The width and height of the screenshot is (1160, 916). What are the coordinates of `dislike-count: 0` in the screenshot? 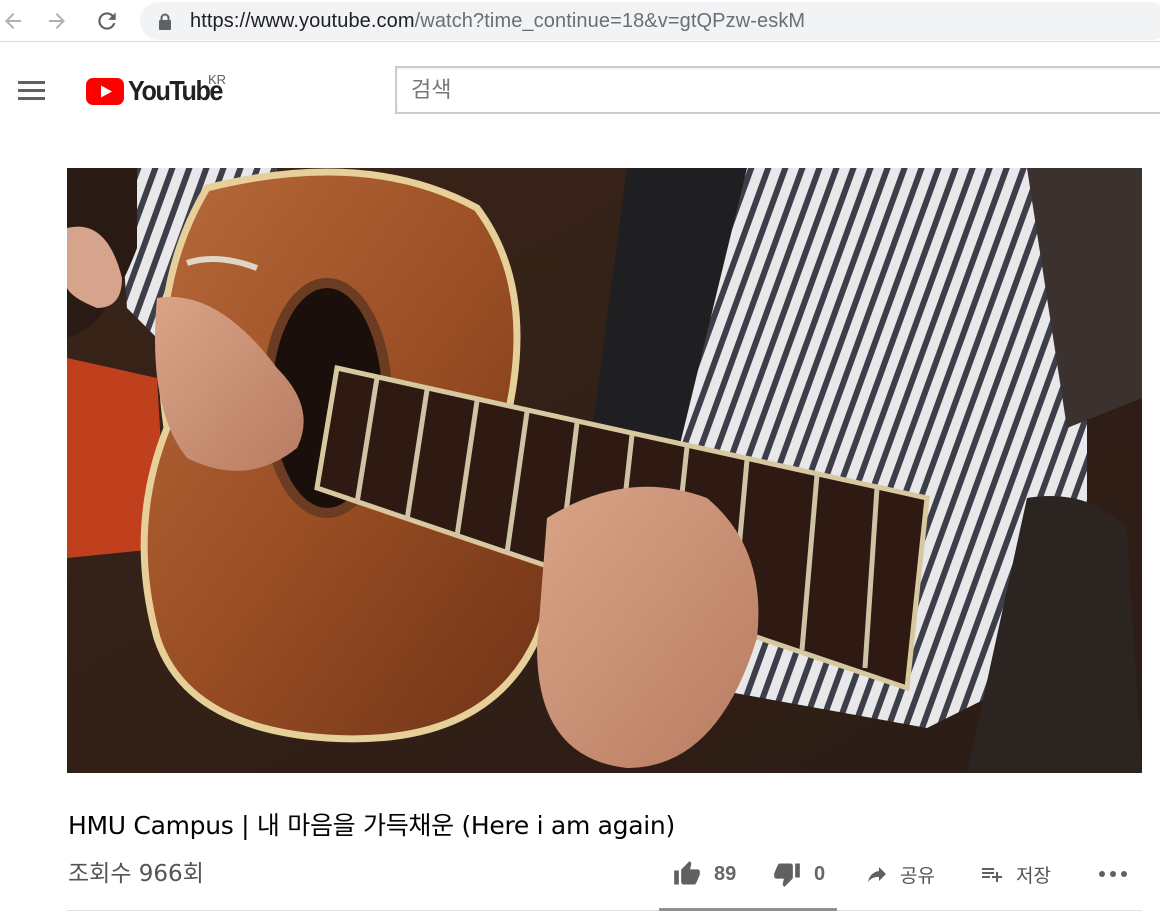 It's located at (820, 873).